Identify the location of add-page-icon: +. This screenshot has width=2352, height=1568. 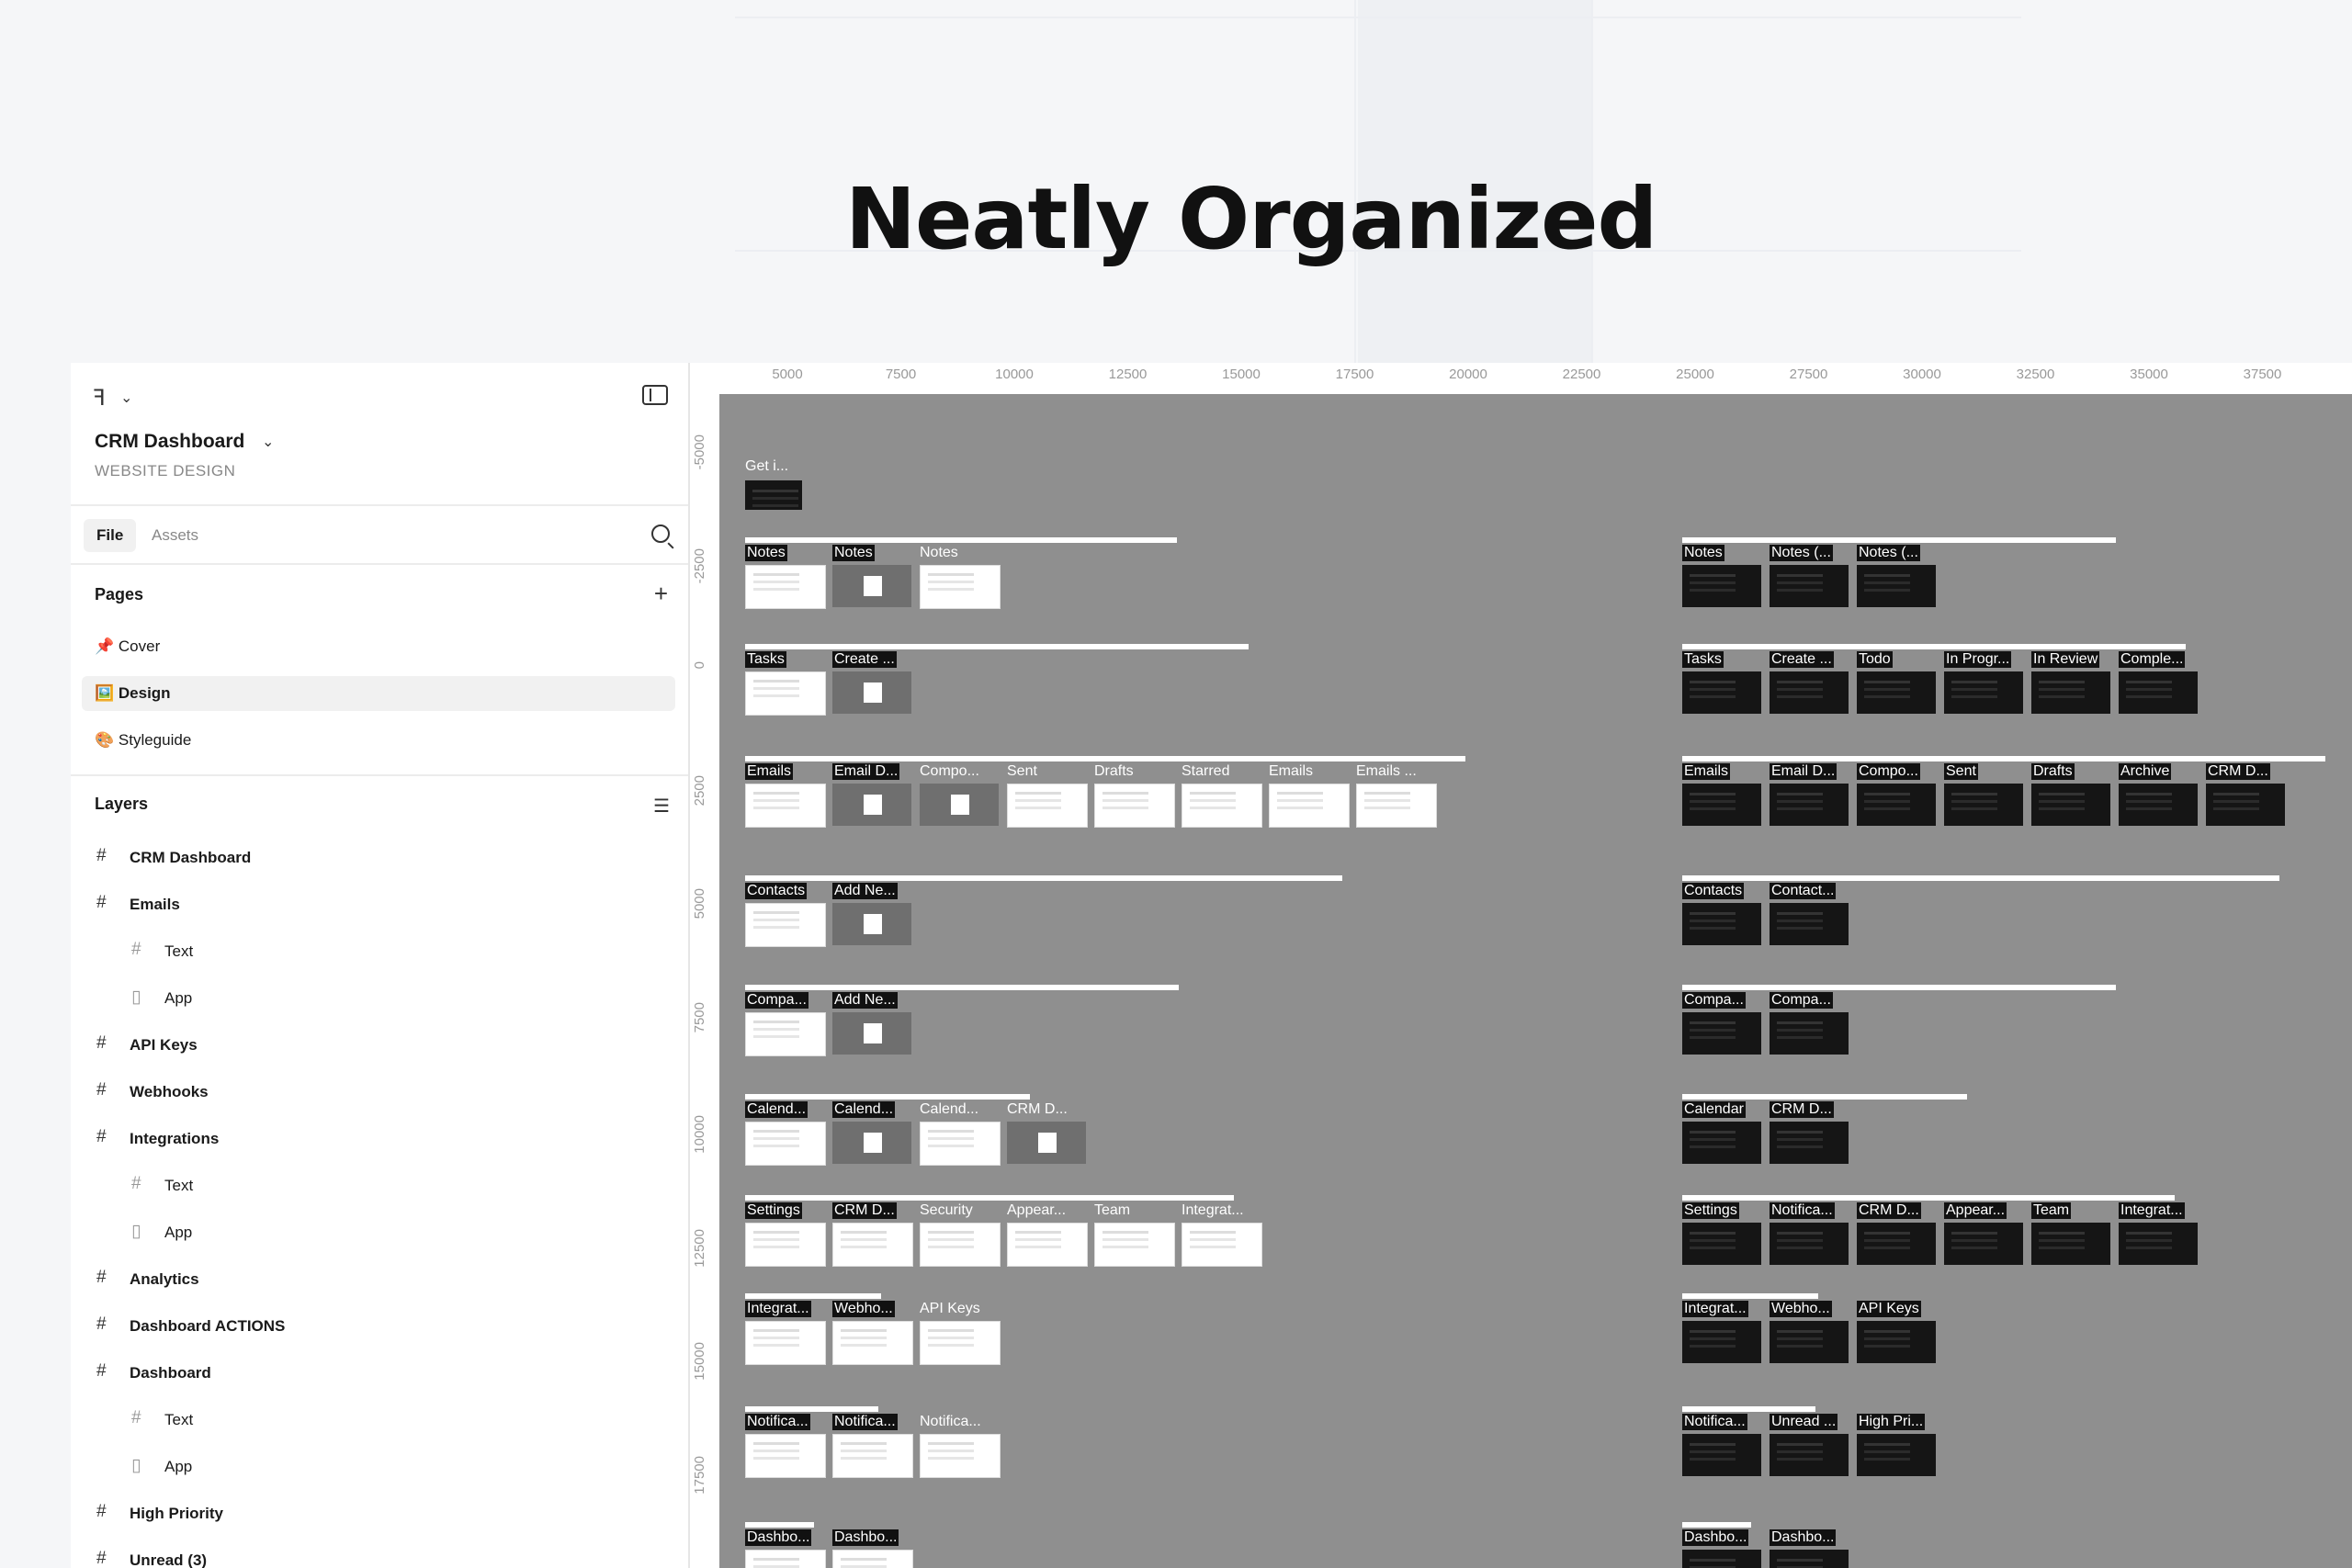
(661, 593).